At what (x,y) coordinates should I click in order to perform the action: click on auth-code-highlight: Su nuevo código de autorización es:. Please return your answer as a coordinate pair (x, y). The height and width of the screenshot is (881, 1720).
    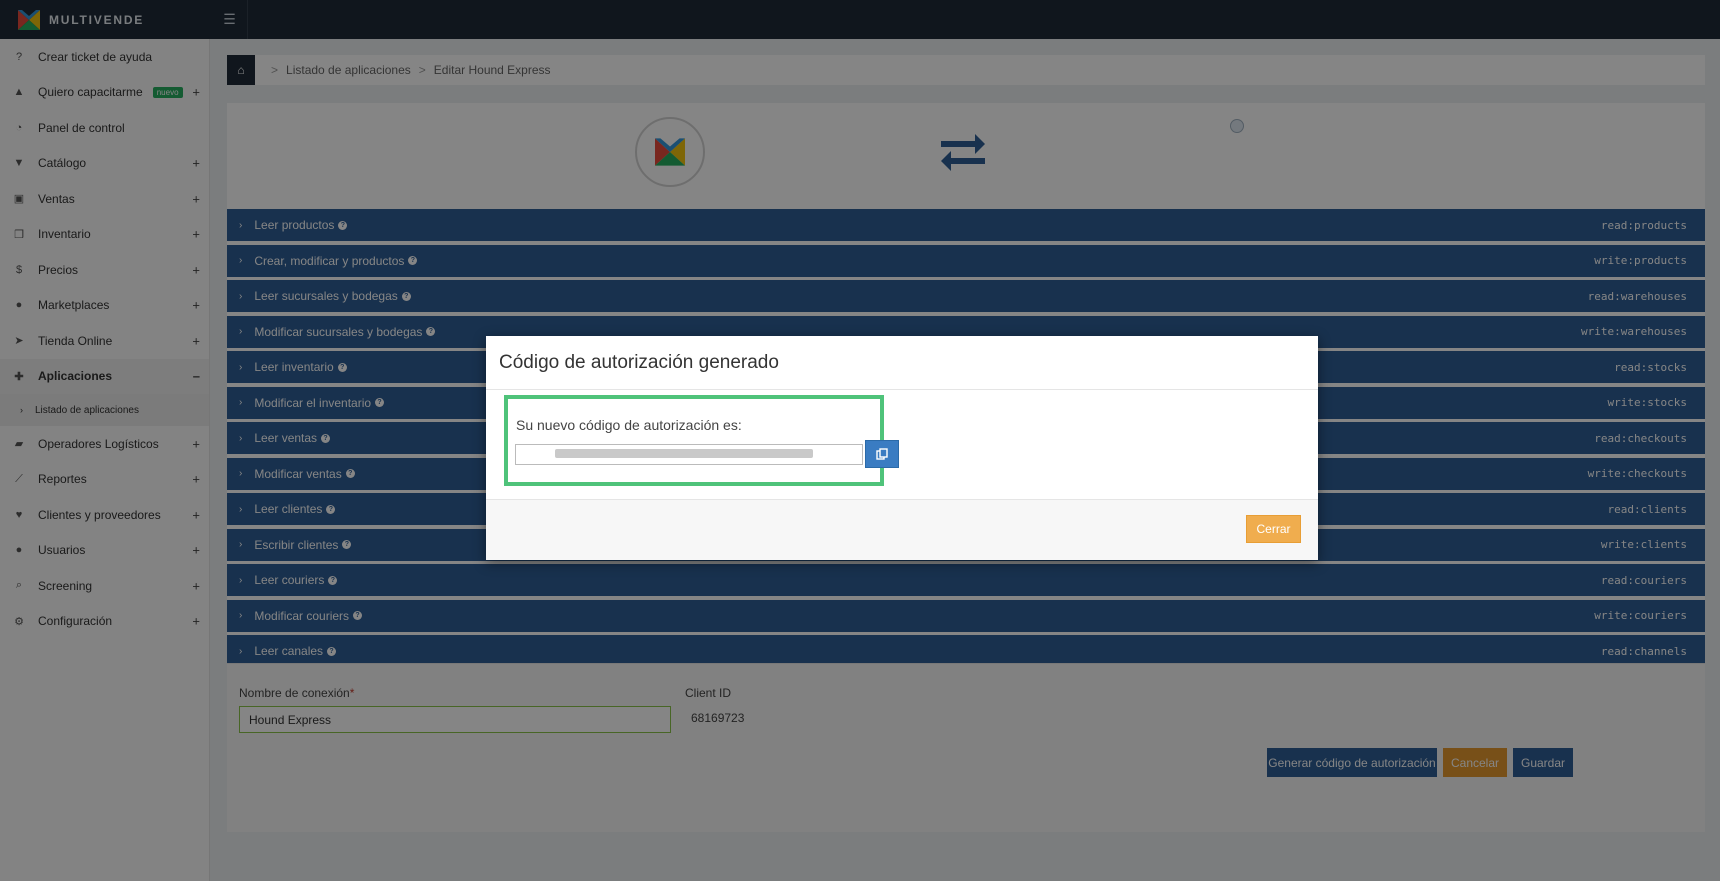
    Looking at the image, I should click on (701, 440).